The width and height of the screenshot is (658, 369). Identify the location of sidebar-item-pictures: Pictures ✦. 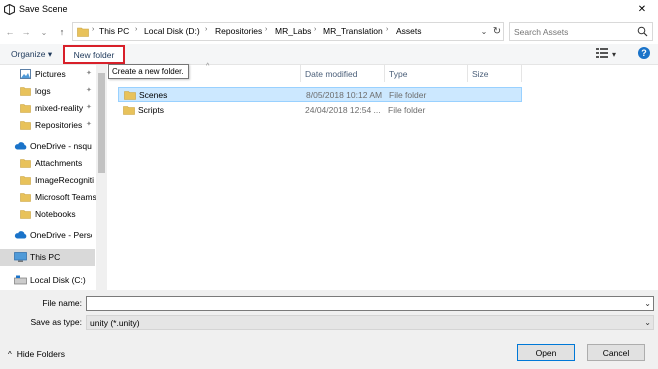
(47, 74).